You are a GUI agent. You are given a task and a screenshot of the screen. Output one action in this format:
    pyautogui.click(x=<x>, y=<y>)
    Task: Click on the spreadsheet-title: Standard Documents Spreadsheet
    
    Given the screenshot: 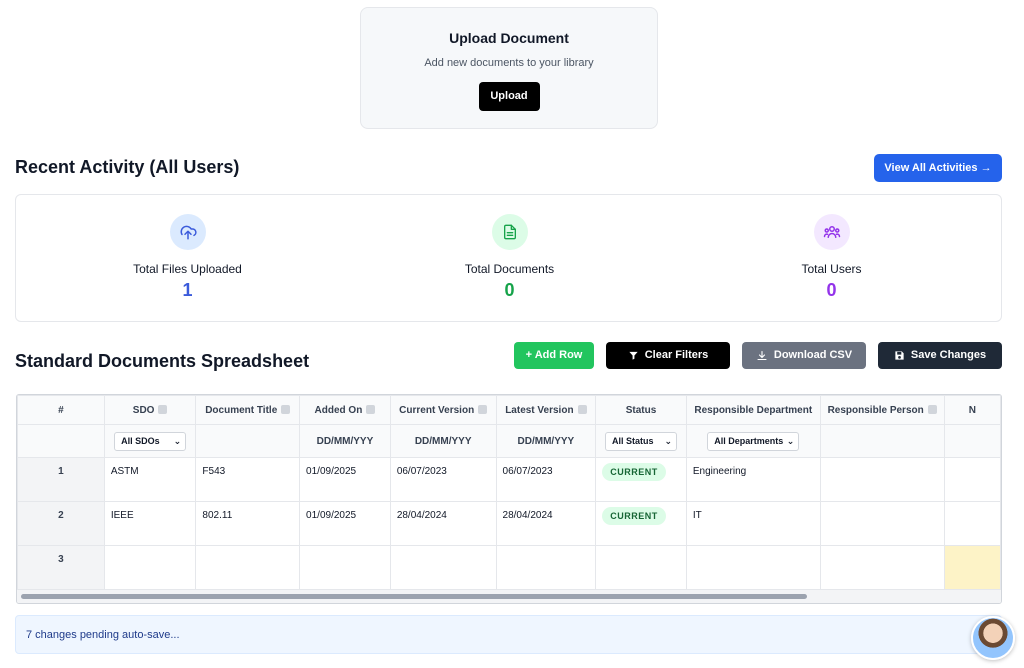 What is the action you would take?
    pyautogui.click(x=162, y=361)
    